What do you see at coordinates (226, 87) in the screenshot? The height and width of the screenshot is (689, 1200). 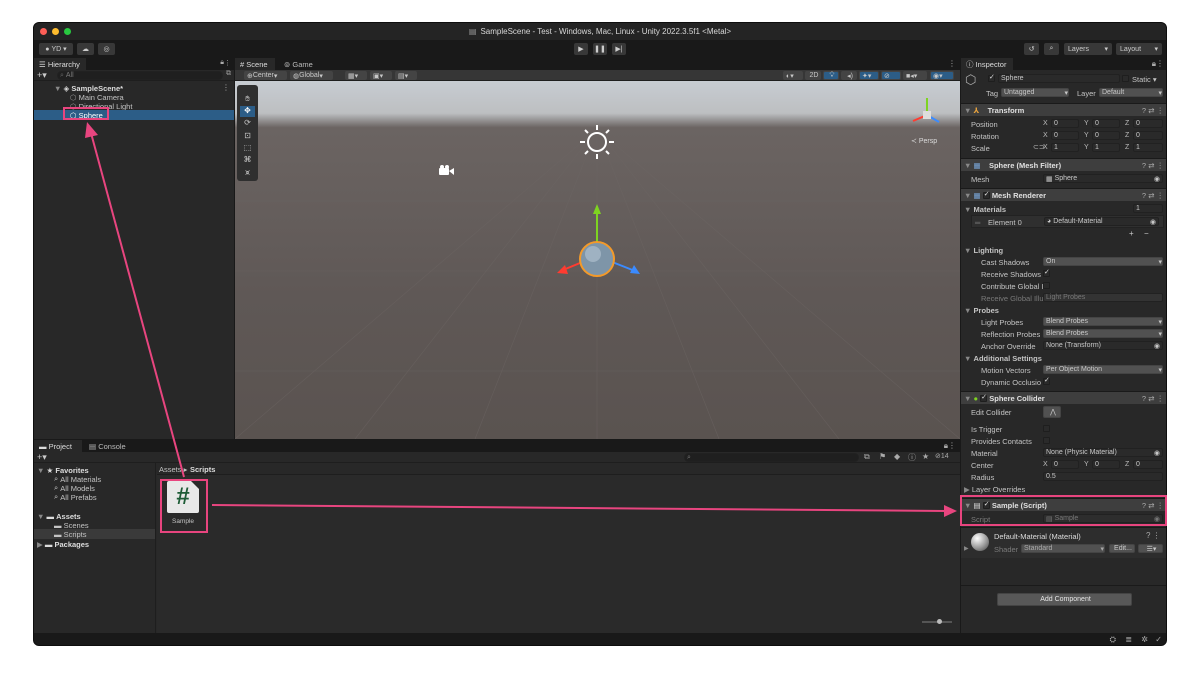 I see `scene-menu-icon: ⋮` at bounding box center [226, 87].